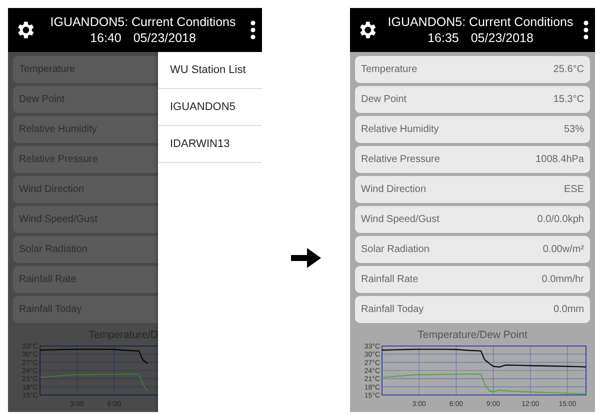 The height and width of the screenshot is (414, 601). Describe the element at coordinates (568, 99) in the screenshot. I see `condition-value: 15.3°C` at that location.